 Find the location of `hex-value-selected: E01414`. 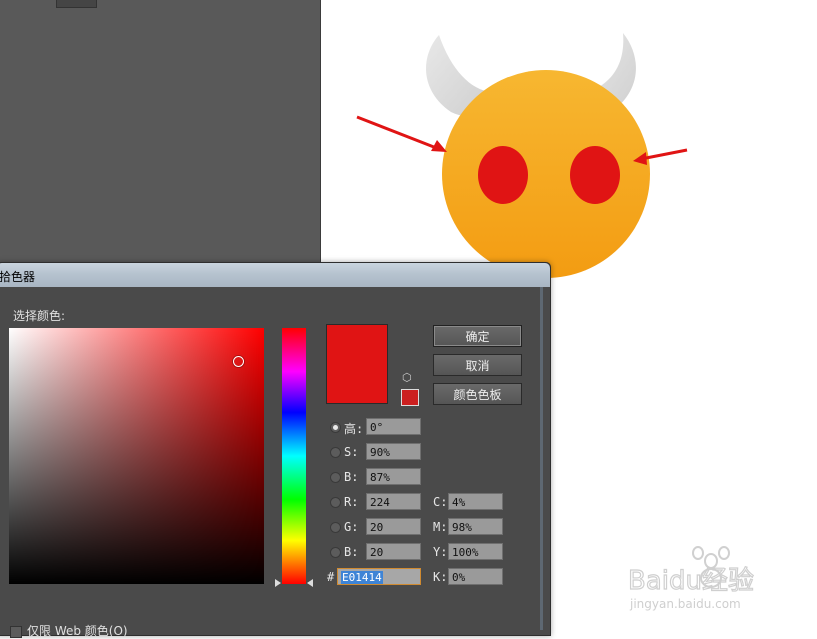

hex-value-selected: E01414 is located at coordinates (362, 577).